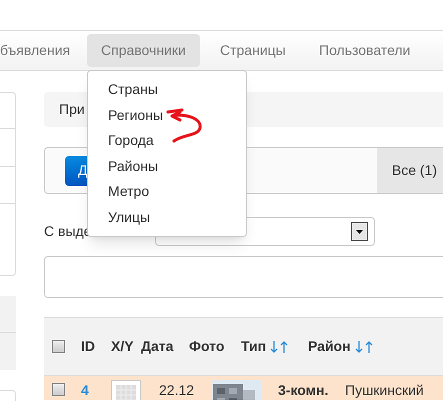 This screenshot has width=443, height=401. I want to click on column-header: ID, so click(88, 346).